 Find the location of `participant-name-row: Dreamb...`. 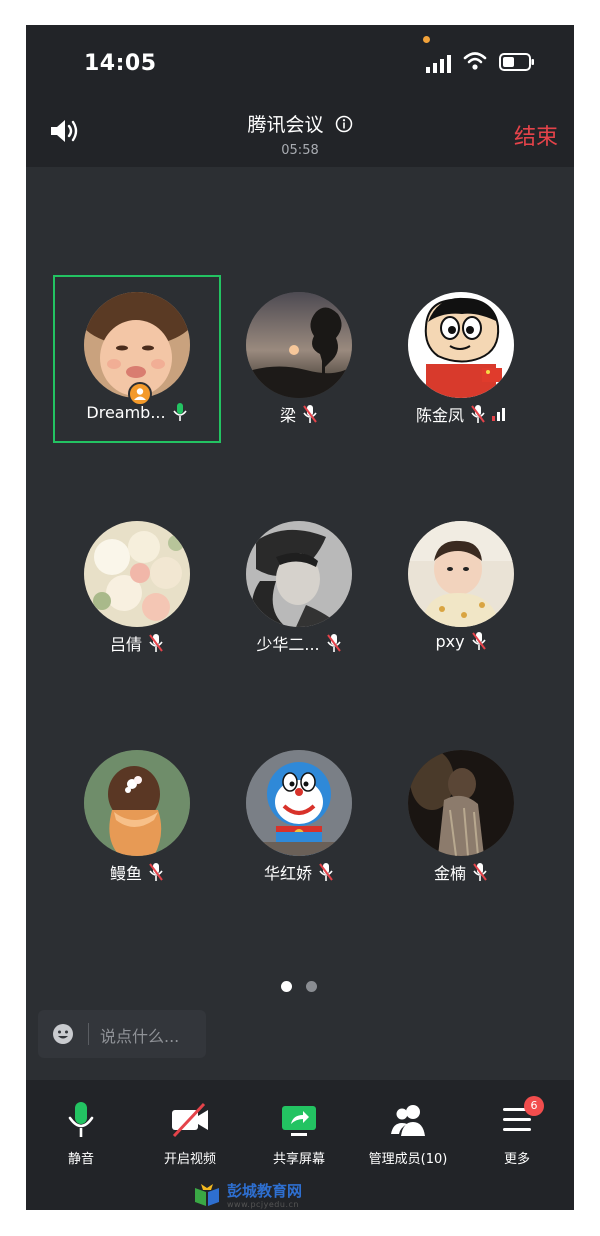

participant-name-row: Dreamb... is located at coordinates (137, 412).